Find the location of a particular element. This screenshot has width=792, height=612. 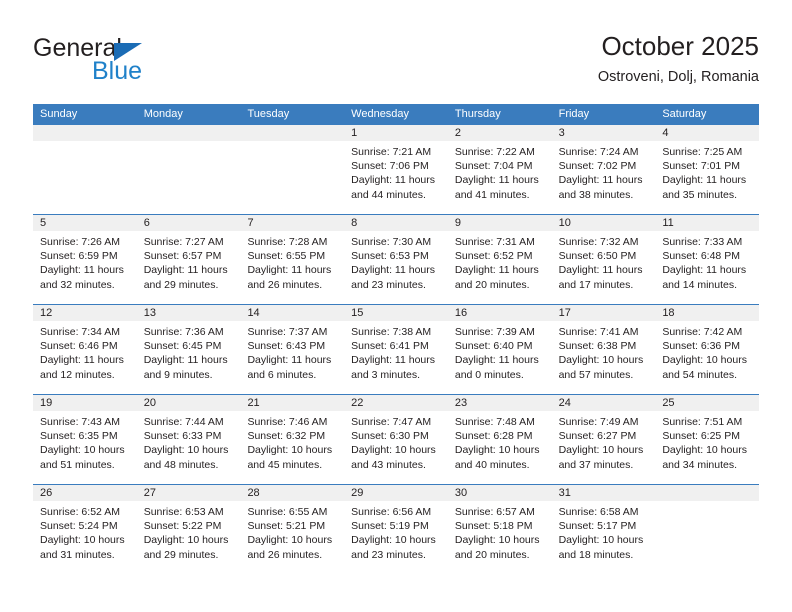

daylight-text-line2: and 17 minutes. is located at coordinates (596, 284).